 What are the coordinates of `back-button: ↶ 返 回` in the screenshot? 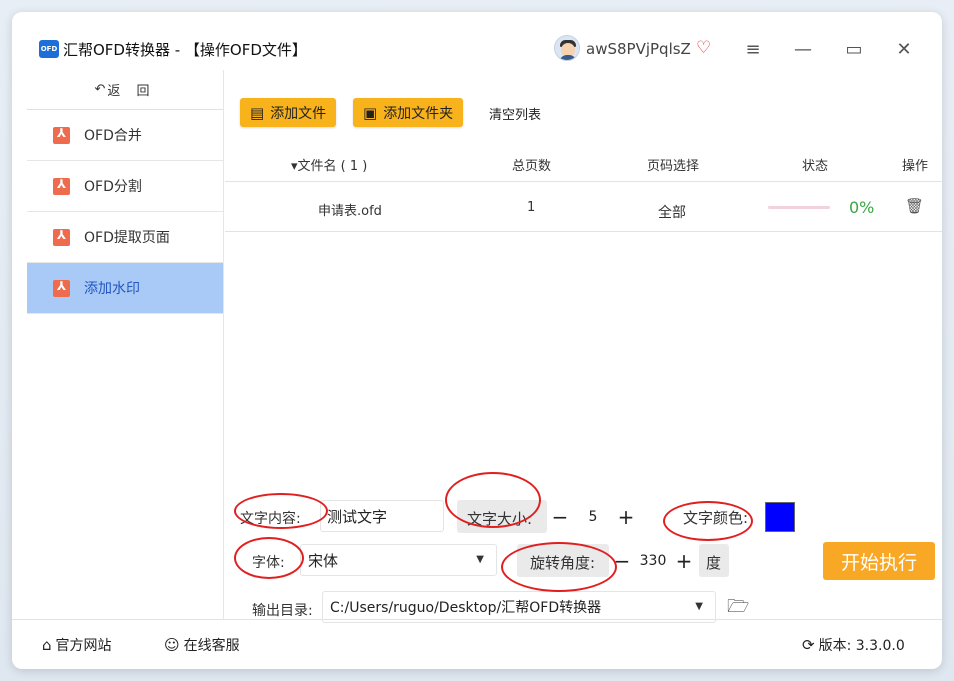 It's located at (125, 90).